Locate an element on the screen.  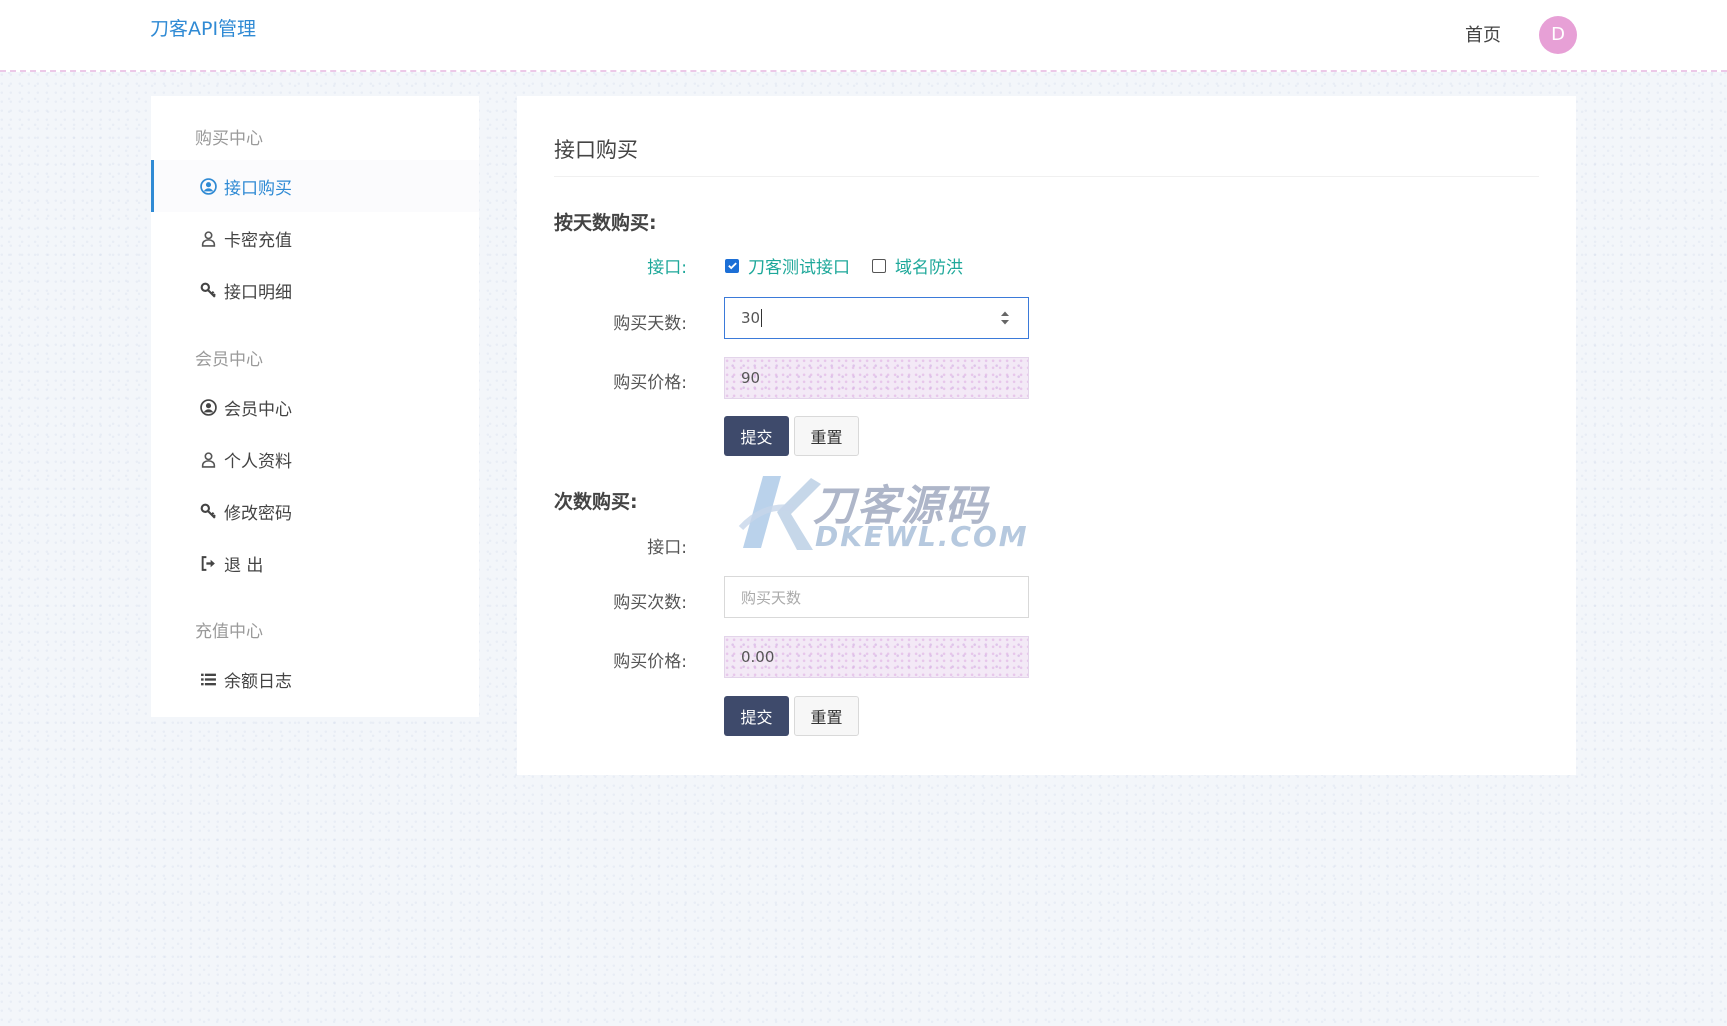
list-icon is located at coordinates (208, 679).